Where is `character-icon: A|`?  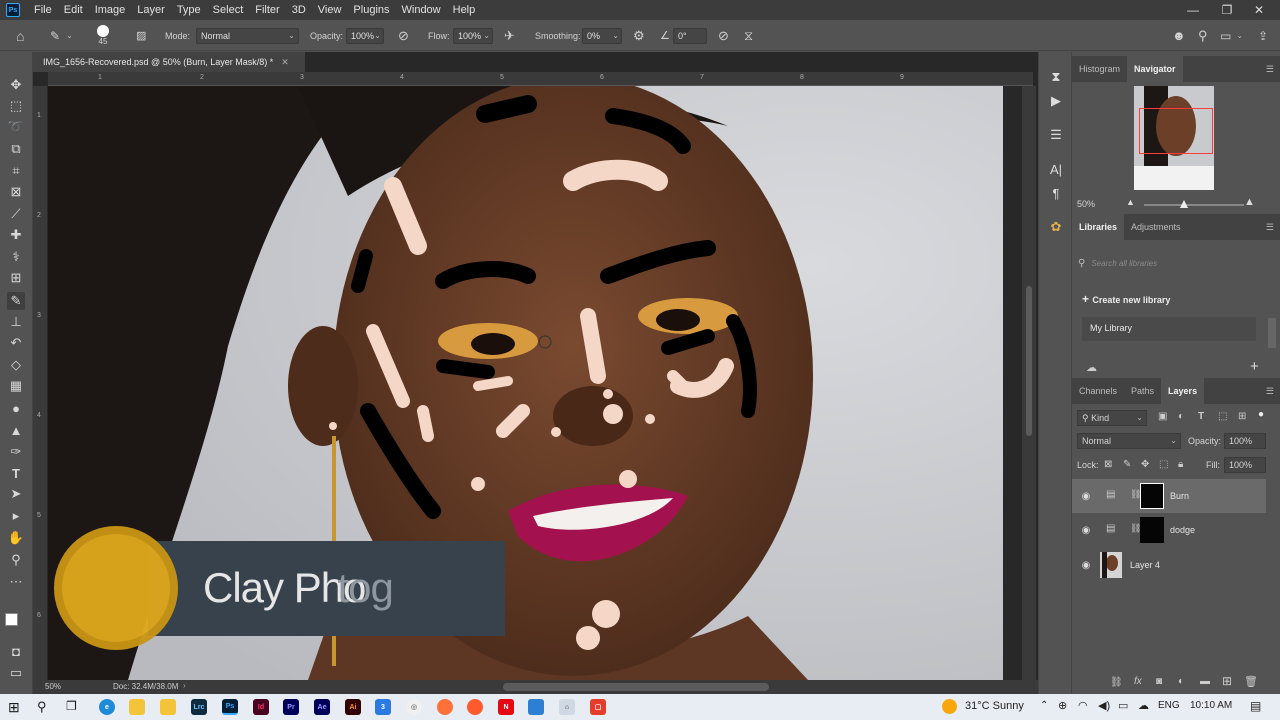 character-icon: A| is located at coordinates (1056, 169).